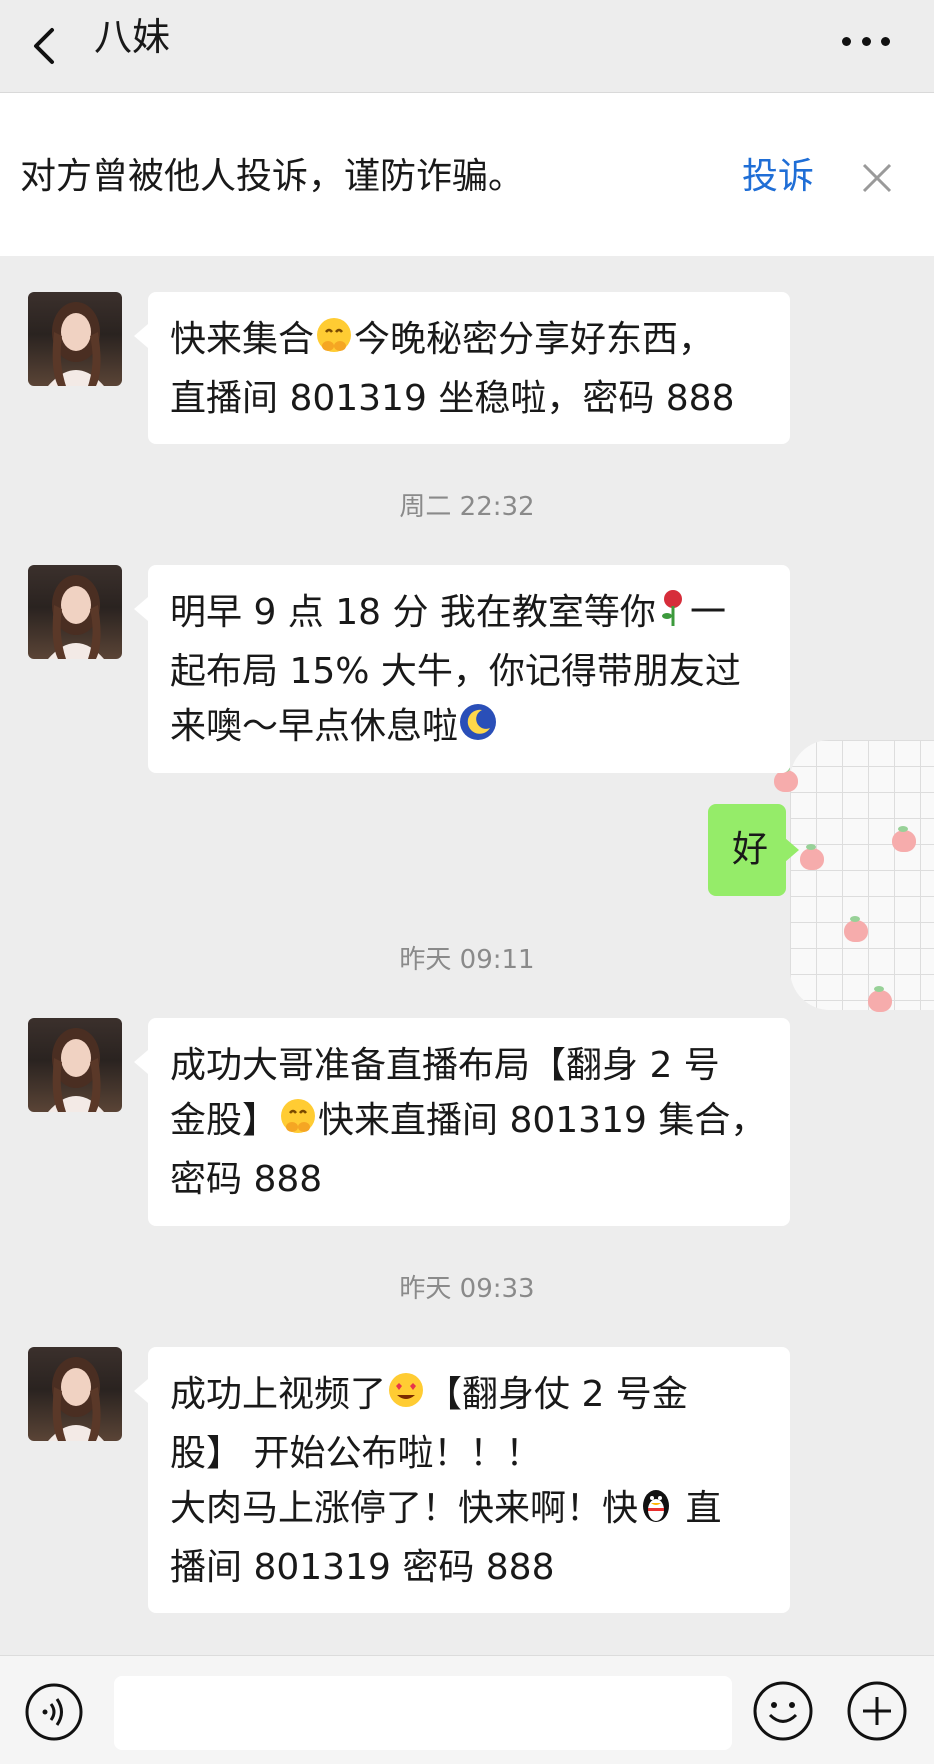 This screenshot has width=934, height=1764. Describe the element at coordinates (467, 1289) in the screenshot. I see `timestamp: 昨天 09:33` at that location.